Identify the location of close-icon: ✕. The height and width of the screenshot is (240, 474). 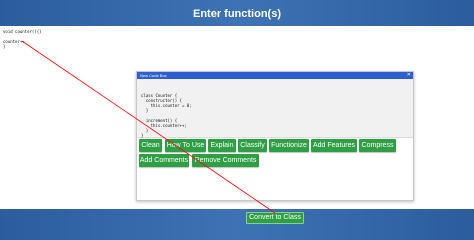
(409, 75).